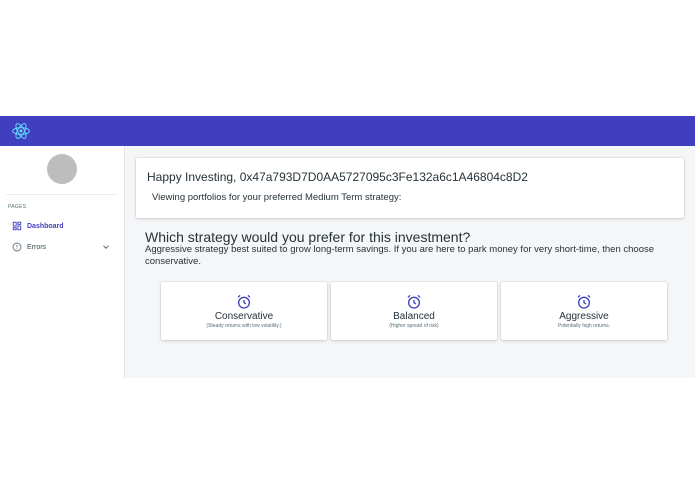  I want to click on dashboard-grid-icon, so click(17, 226).